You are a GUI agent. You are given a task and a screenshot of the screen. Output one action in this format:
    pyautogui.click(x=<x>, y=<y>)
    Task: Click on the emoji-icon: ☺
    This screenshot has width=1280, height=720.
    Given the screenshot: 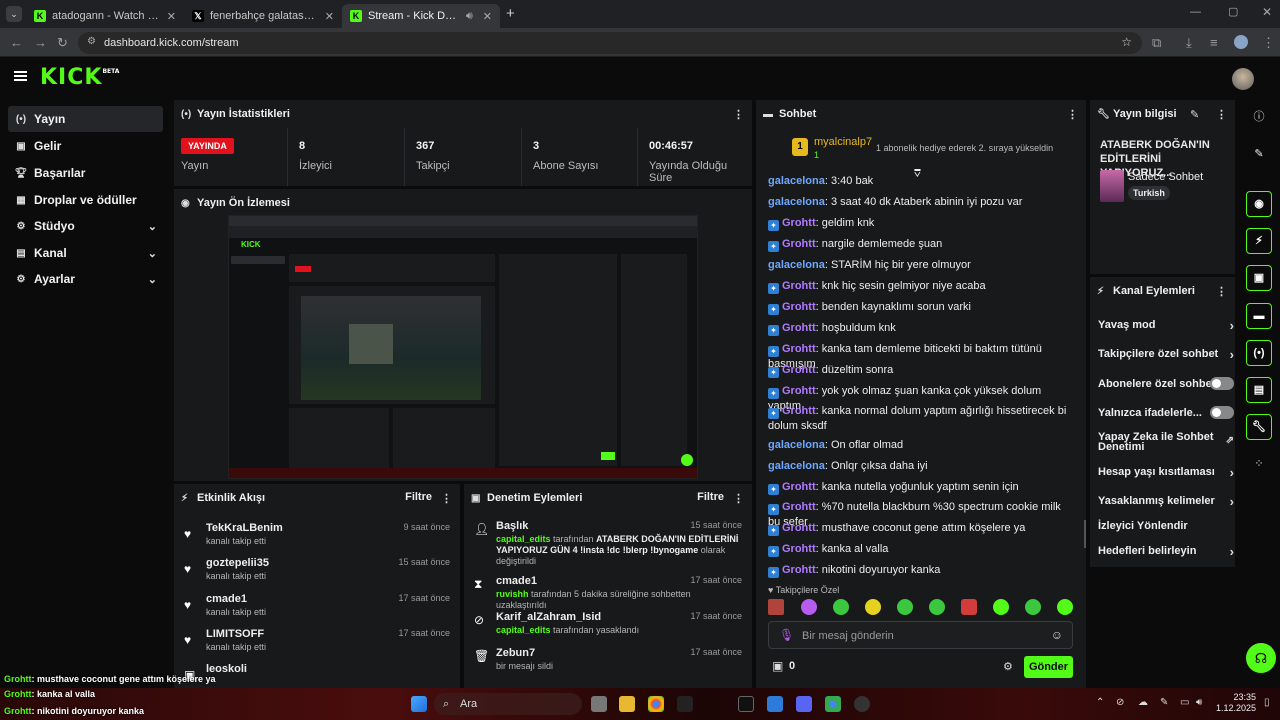 What is the action you would take?
    pyautogui.click(x=1057, y=635)
    